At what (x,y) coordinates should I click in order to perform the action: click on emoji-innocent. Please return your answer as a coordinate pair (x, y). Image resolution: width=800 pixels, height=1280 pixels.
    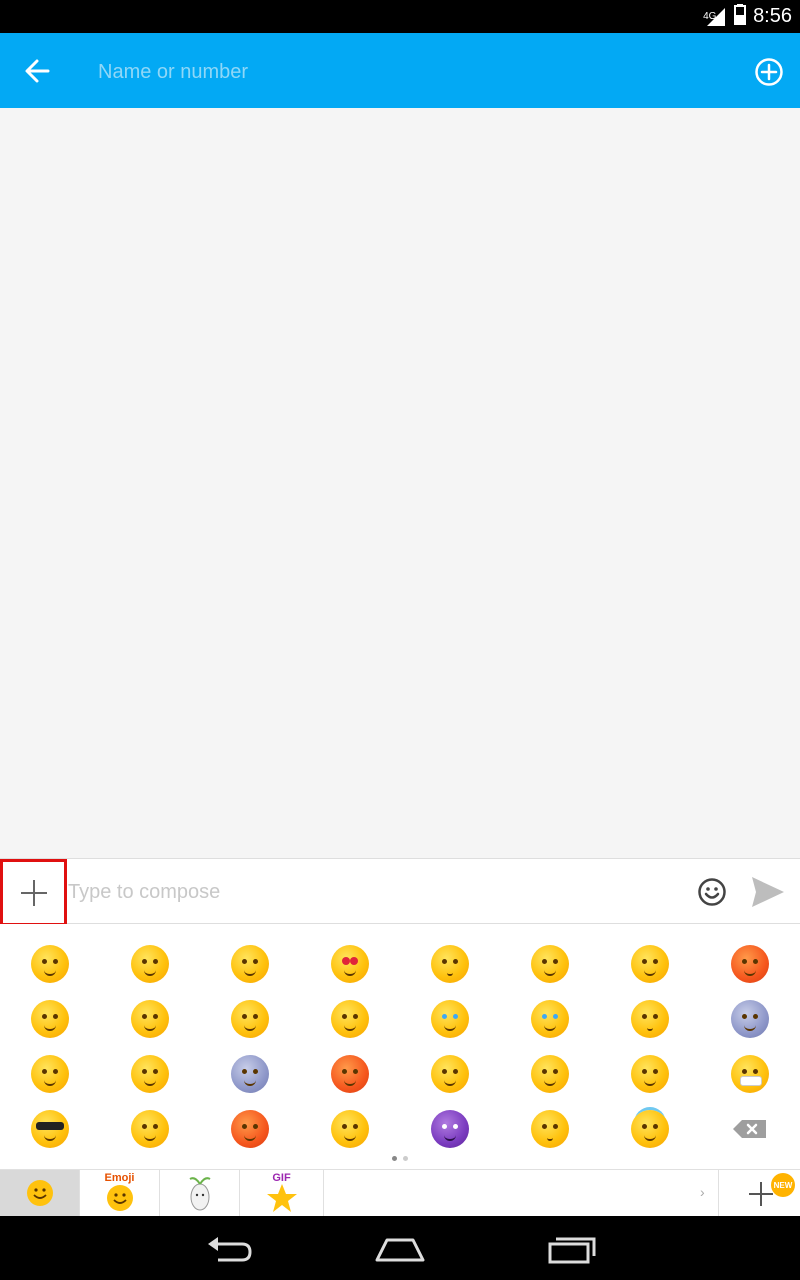
    Looking at the image, I should click on (650, 1128).